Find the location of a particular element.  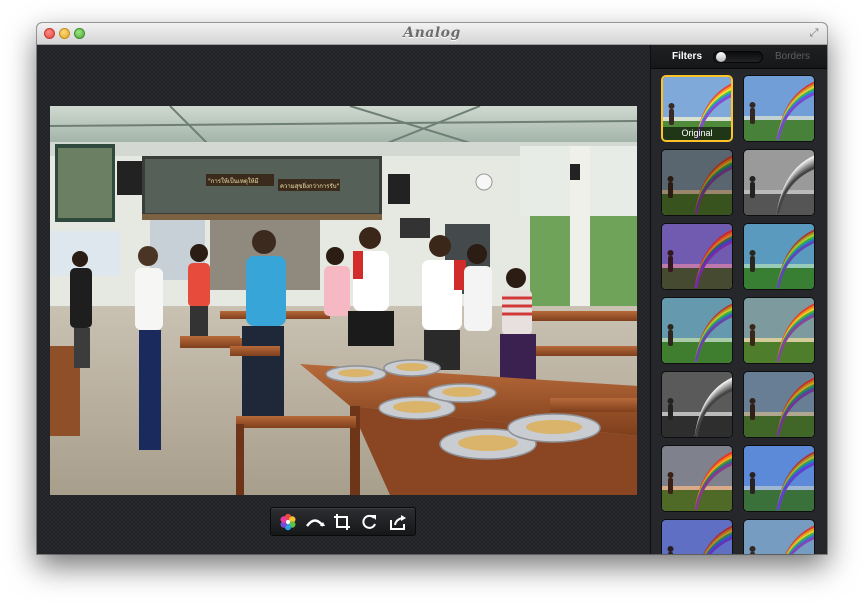

edit-toolbar is located at coordinates (343, 521).